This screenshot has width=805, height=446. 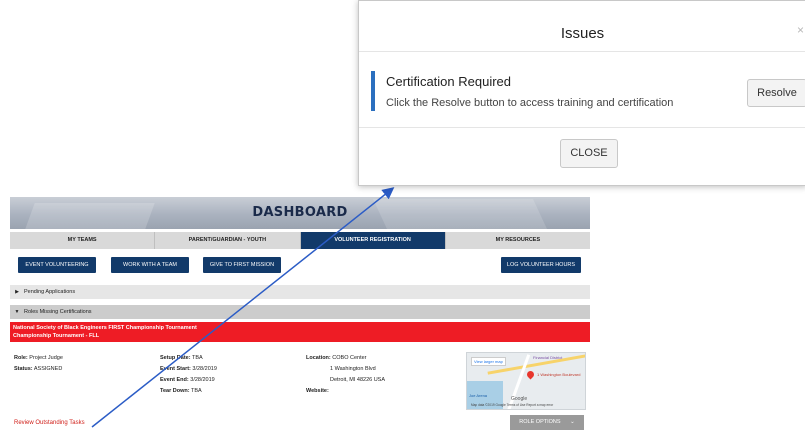 What do you see at coordinates (56, 336) in the screenshot?
I see `event-subtitle: Championship Tournament - FLL` at bounding box center [56, 336].